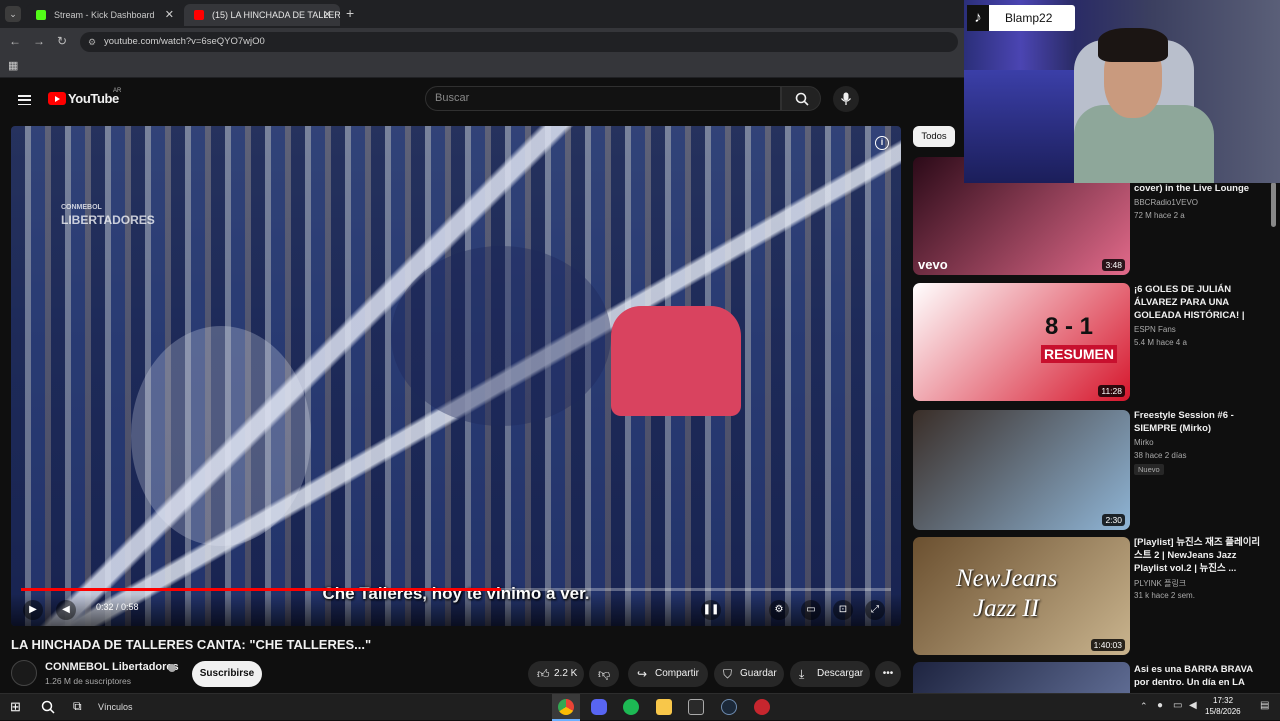 This screenshot has width=1280, height=721. I want to click on video-duration: 2:30, so click(1113, 520).